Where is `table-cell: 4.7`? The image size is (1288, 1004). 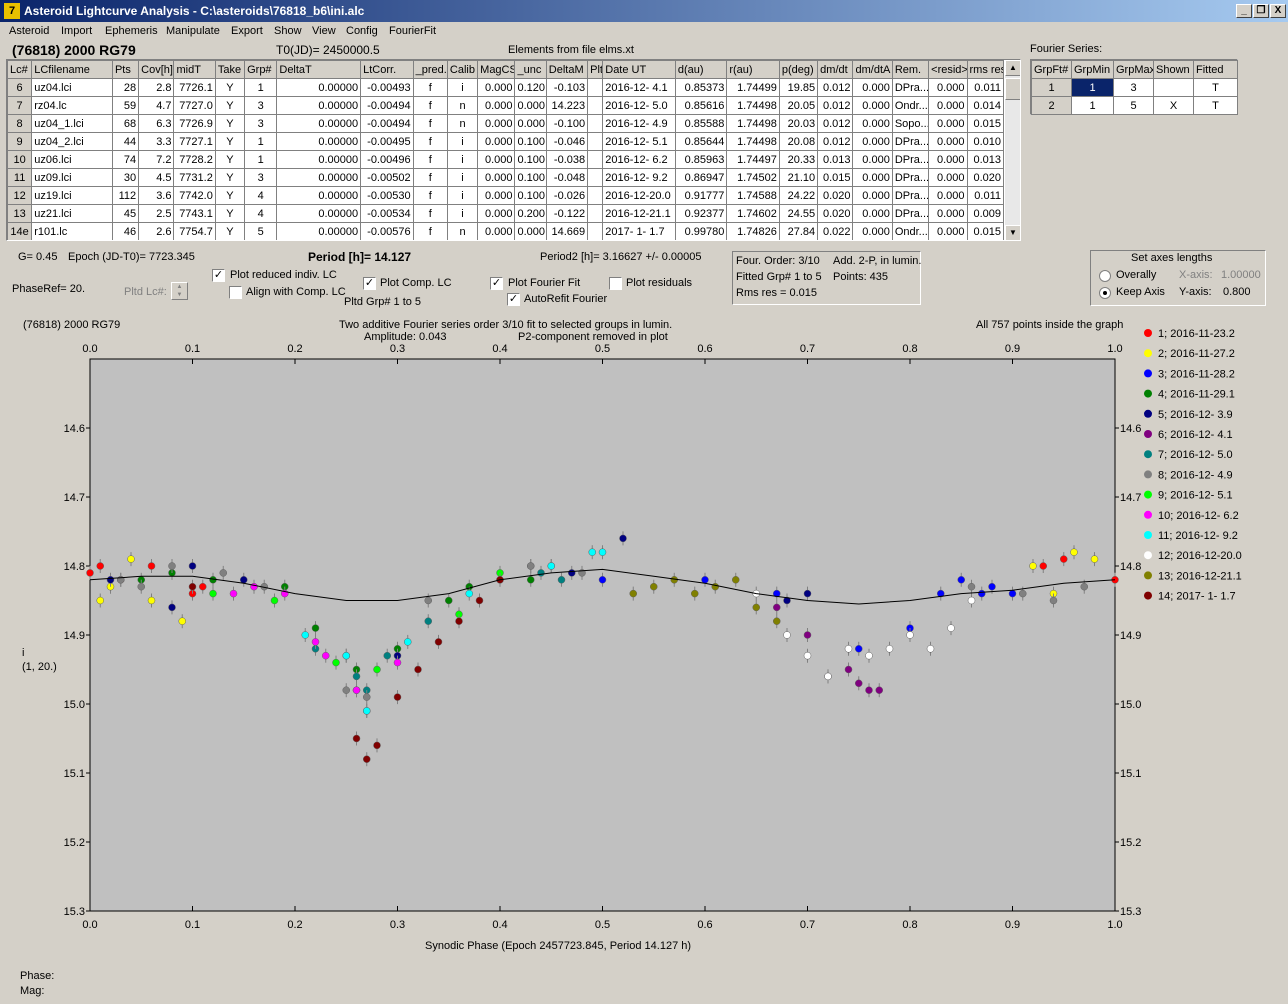 table-cell: 4.7 is located at coordinates (156, 105).